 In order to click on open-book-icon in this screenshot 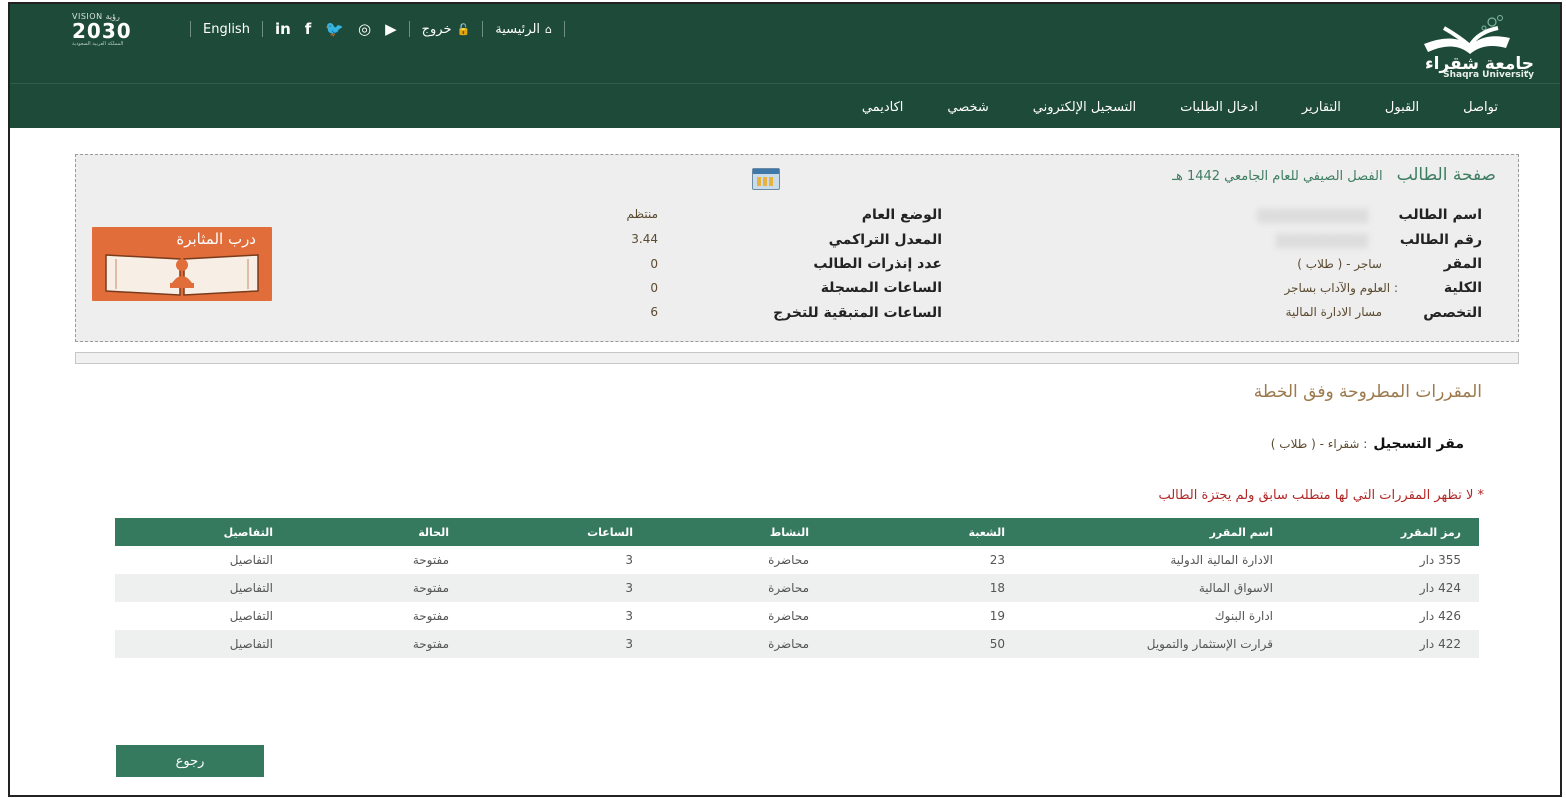, I will do `click(182, 275)`.